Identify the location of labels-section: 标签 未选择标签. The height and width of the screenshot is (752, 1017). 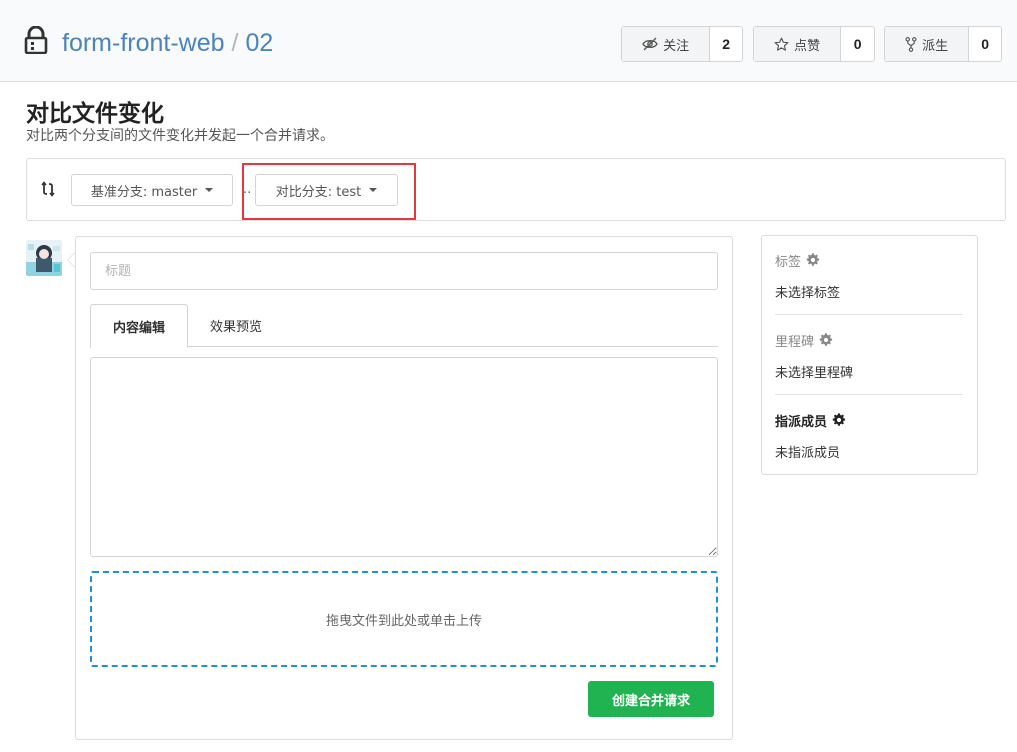
(869, 276).